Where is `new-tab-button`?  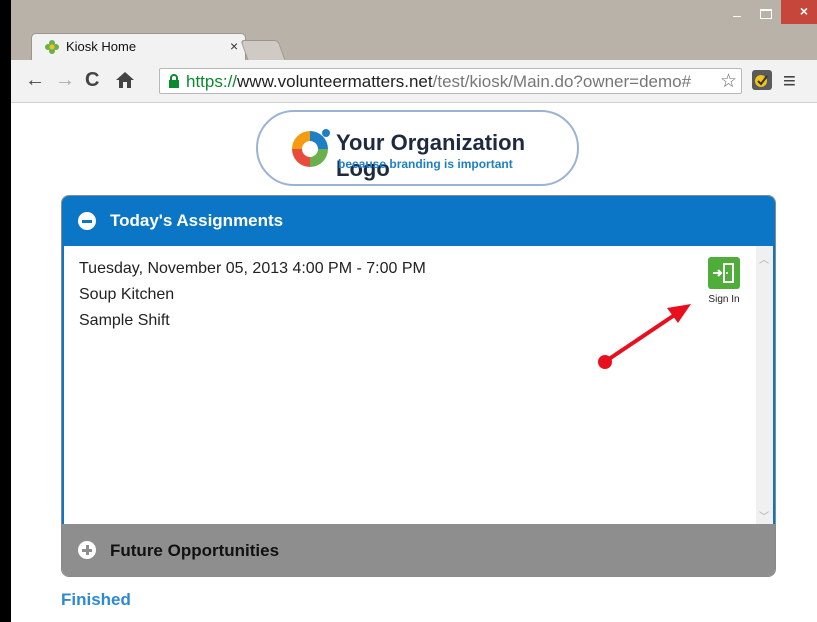 new-tab-button is located at coordinates (263, 50).